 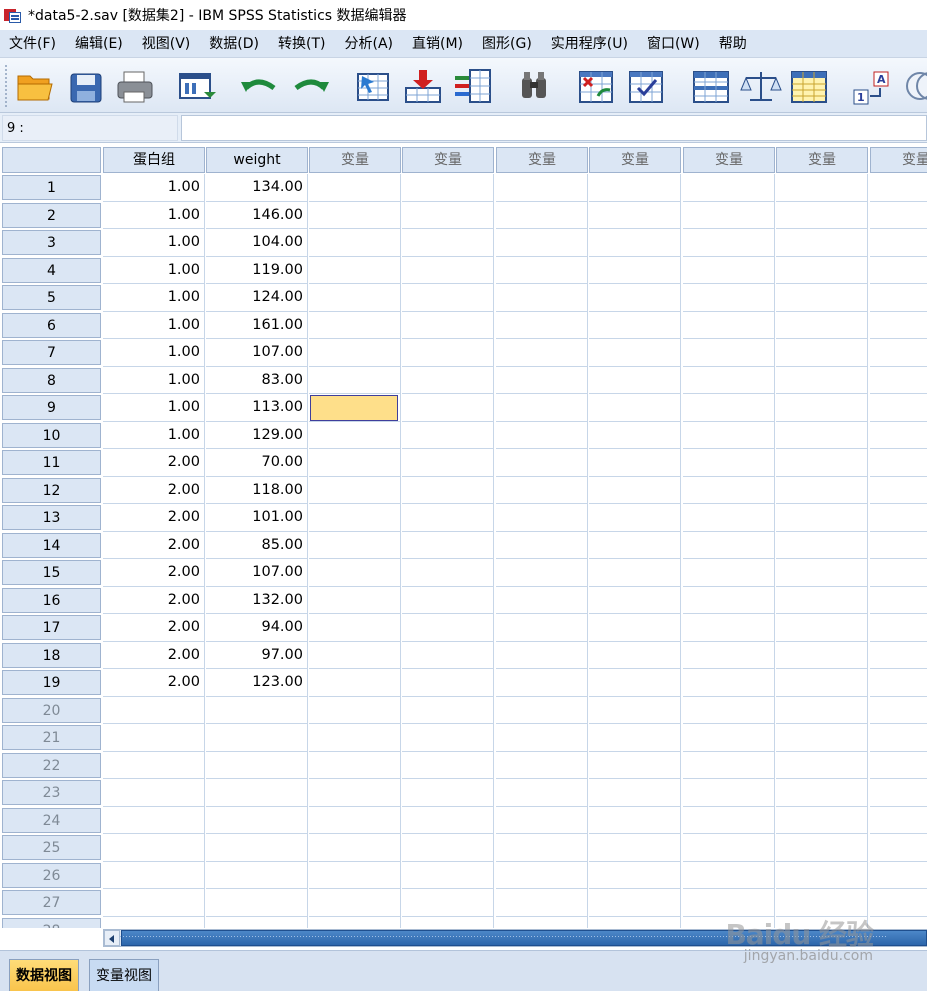 What do you see at coordinates (51, 737) in the screenshot?
I see `row-header: 21` at bounding box center [51, 737].